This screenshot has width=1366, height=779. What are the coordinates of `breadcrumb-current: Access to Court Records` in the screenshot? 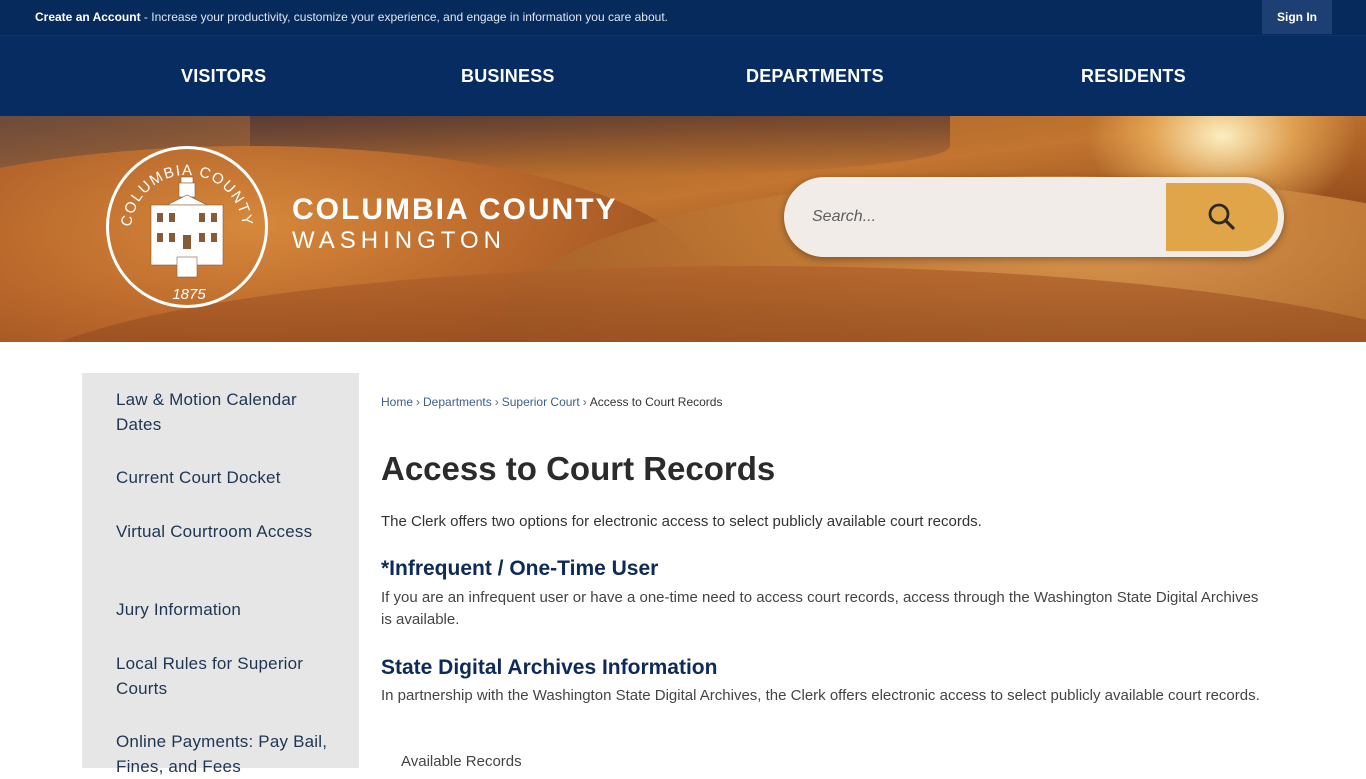 It's located at (656, 402).